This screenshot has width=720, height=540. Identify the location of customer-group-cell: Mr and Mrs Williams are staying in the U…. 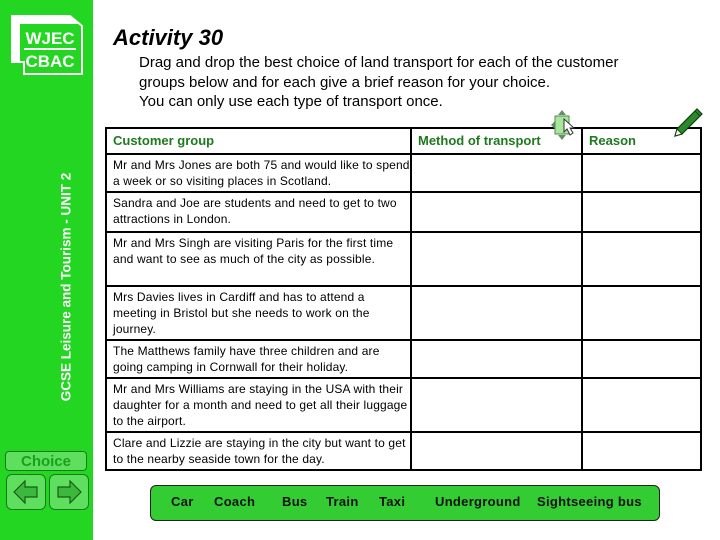
(258, 405).